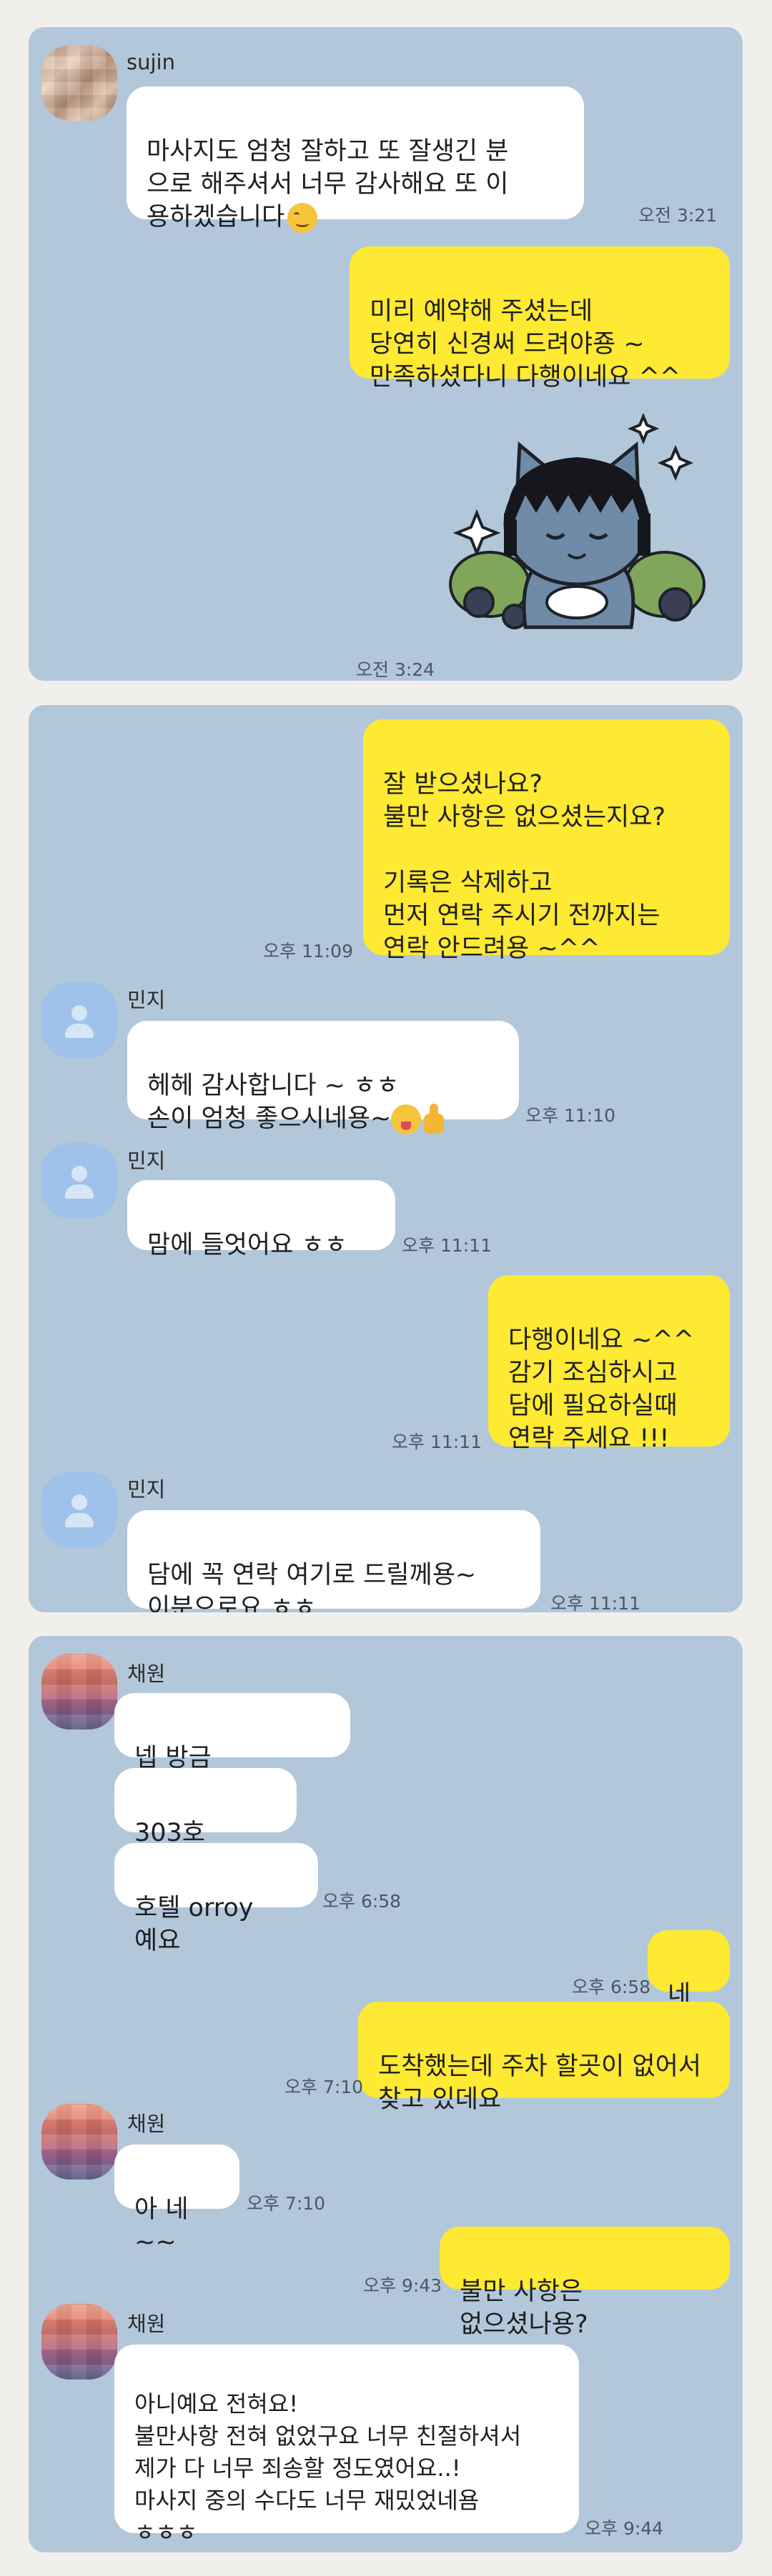  Describe the element at coordinates (575, 526) in the screenshot. I see `kakao-neo-sticker` at that location.